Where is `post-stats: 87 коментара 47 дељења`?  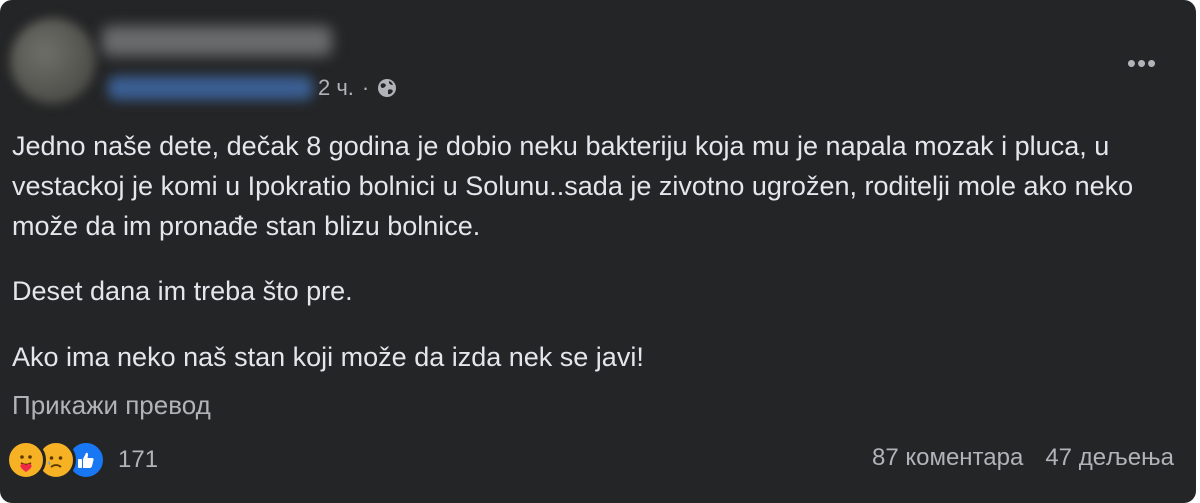
post-stats: 87 коментара 47 дељења is located at coordinates (1023, 458).